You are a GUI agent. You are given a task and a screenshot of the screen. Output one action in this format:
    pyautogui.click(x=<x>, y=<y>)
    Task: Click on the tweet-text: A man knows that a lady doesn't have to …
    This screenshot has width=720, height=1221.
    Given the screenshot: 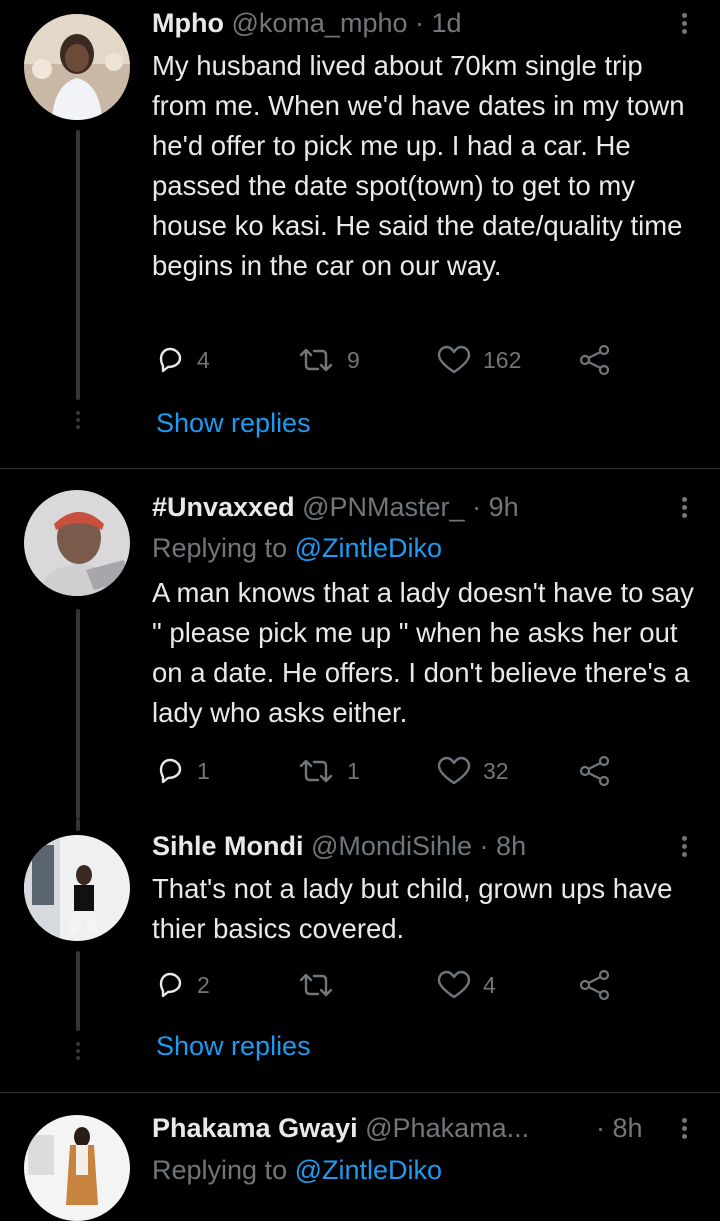 What is the action you would take?
    pyautogui.click(x=423, y=652)
    